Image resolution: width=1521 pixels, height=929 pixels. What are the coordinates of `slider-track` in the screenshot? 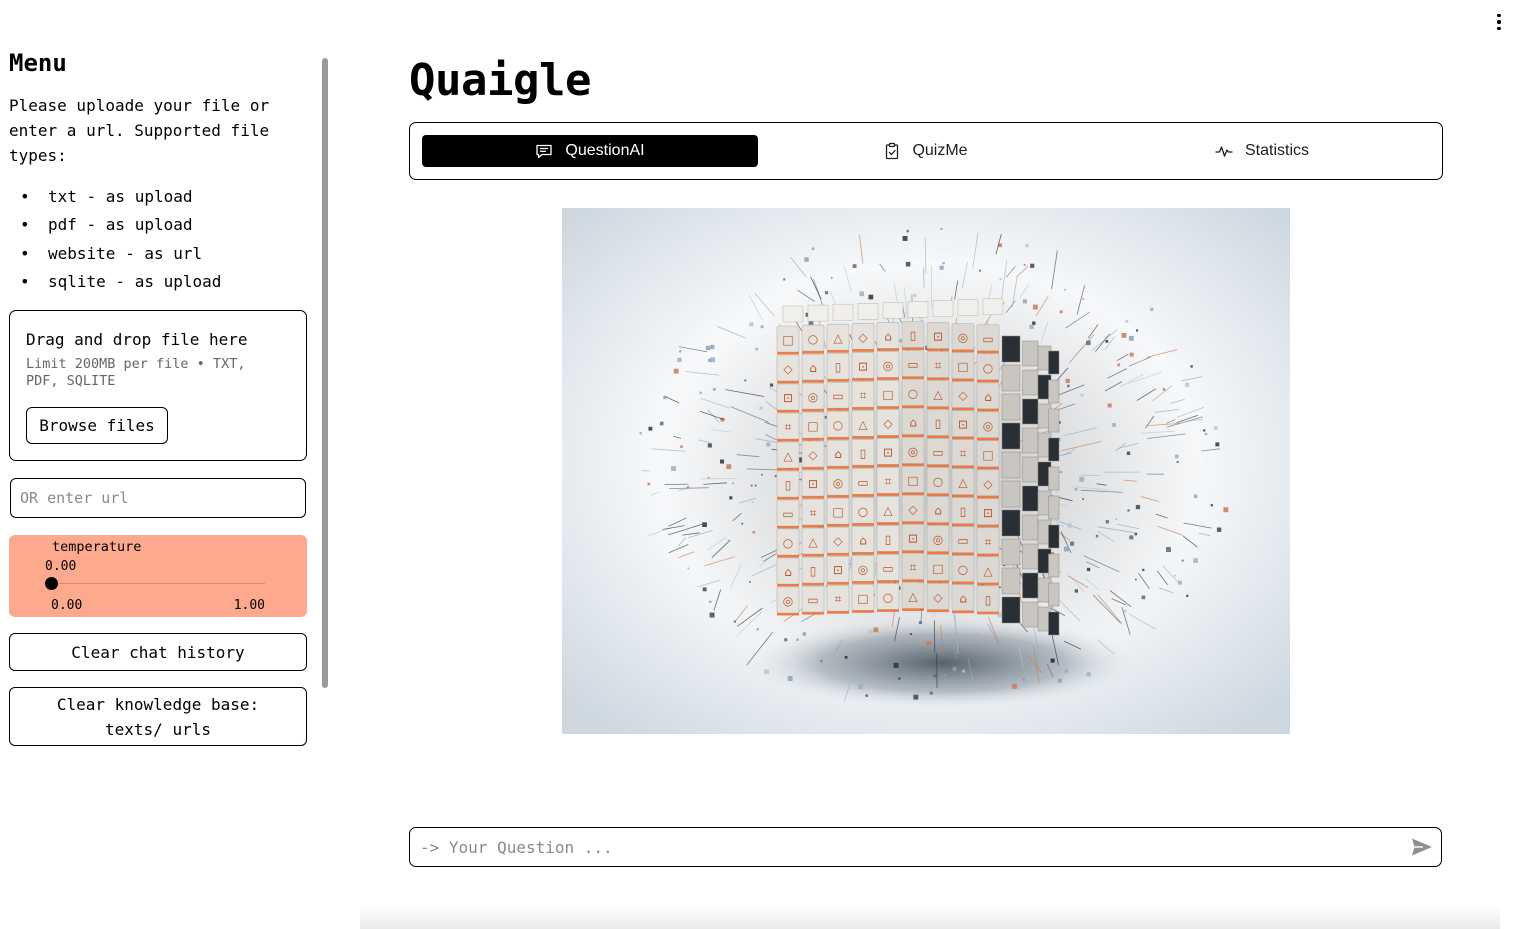 It's located at (158, 583).